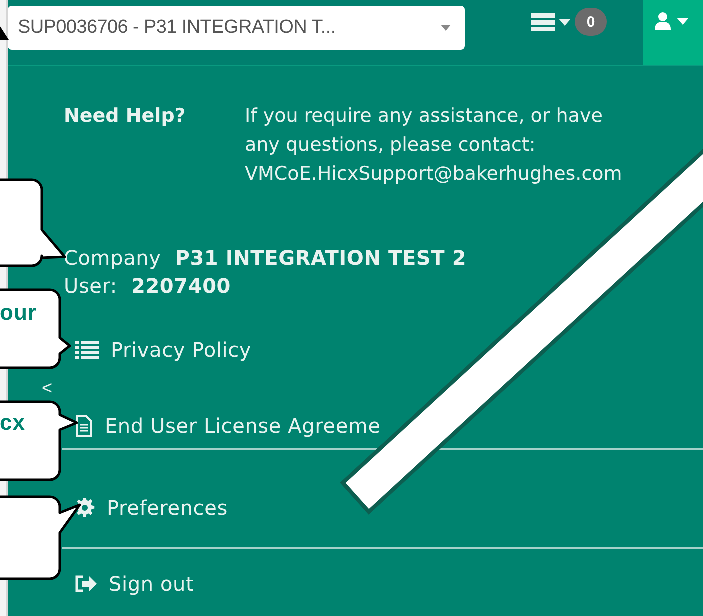  What do you see at coordinates (87, 350) in the screenshot?
I see `list-icon` at bounding box center [87, 350].